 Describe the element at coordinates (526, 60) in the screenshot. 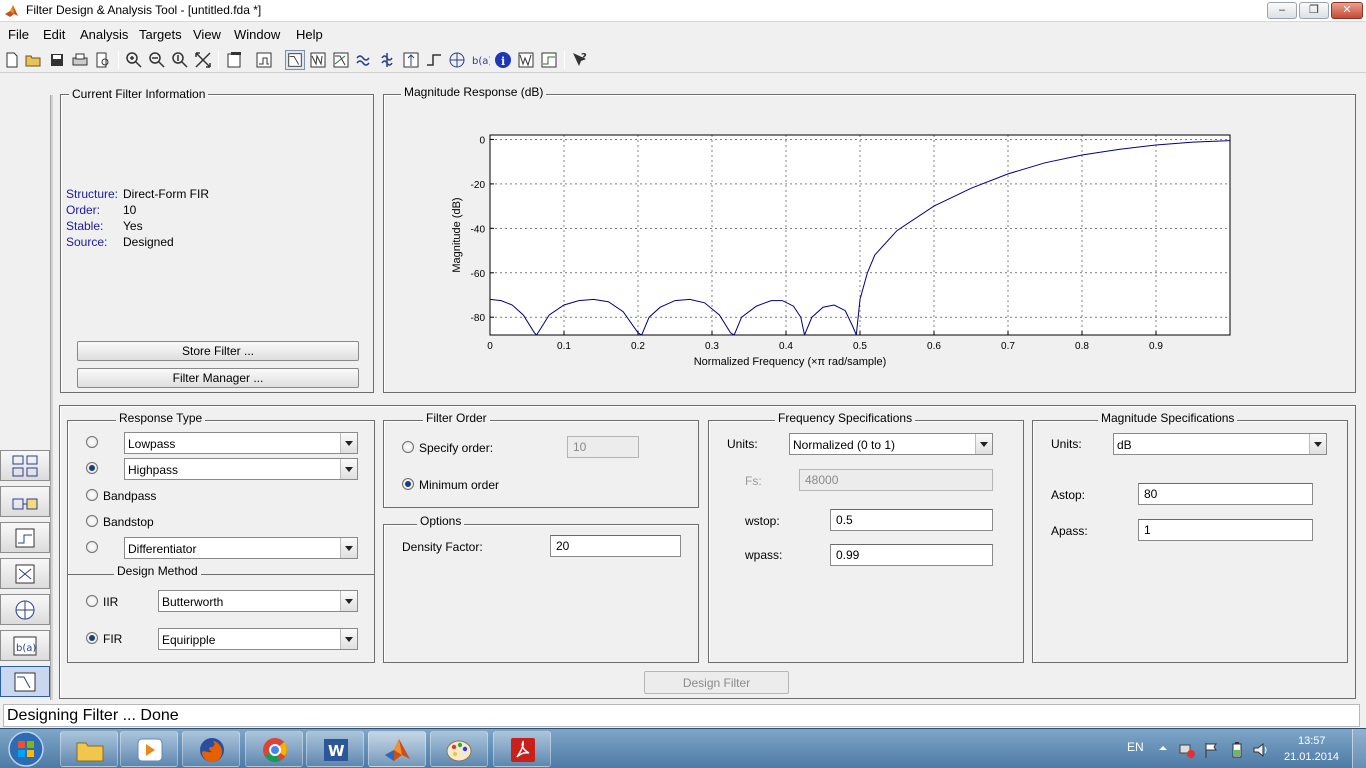

I see `round-off-noise-icon` at that location.